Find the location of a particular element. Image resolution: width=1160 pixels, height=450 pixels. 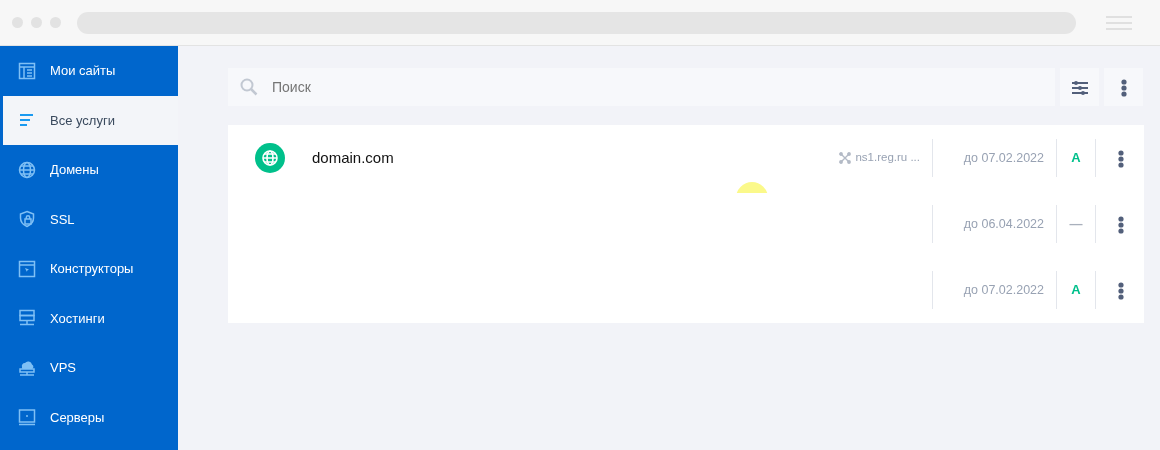

sidebar-item: SSL is located at coordinates (89, 219).